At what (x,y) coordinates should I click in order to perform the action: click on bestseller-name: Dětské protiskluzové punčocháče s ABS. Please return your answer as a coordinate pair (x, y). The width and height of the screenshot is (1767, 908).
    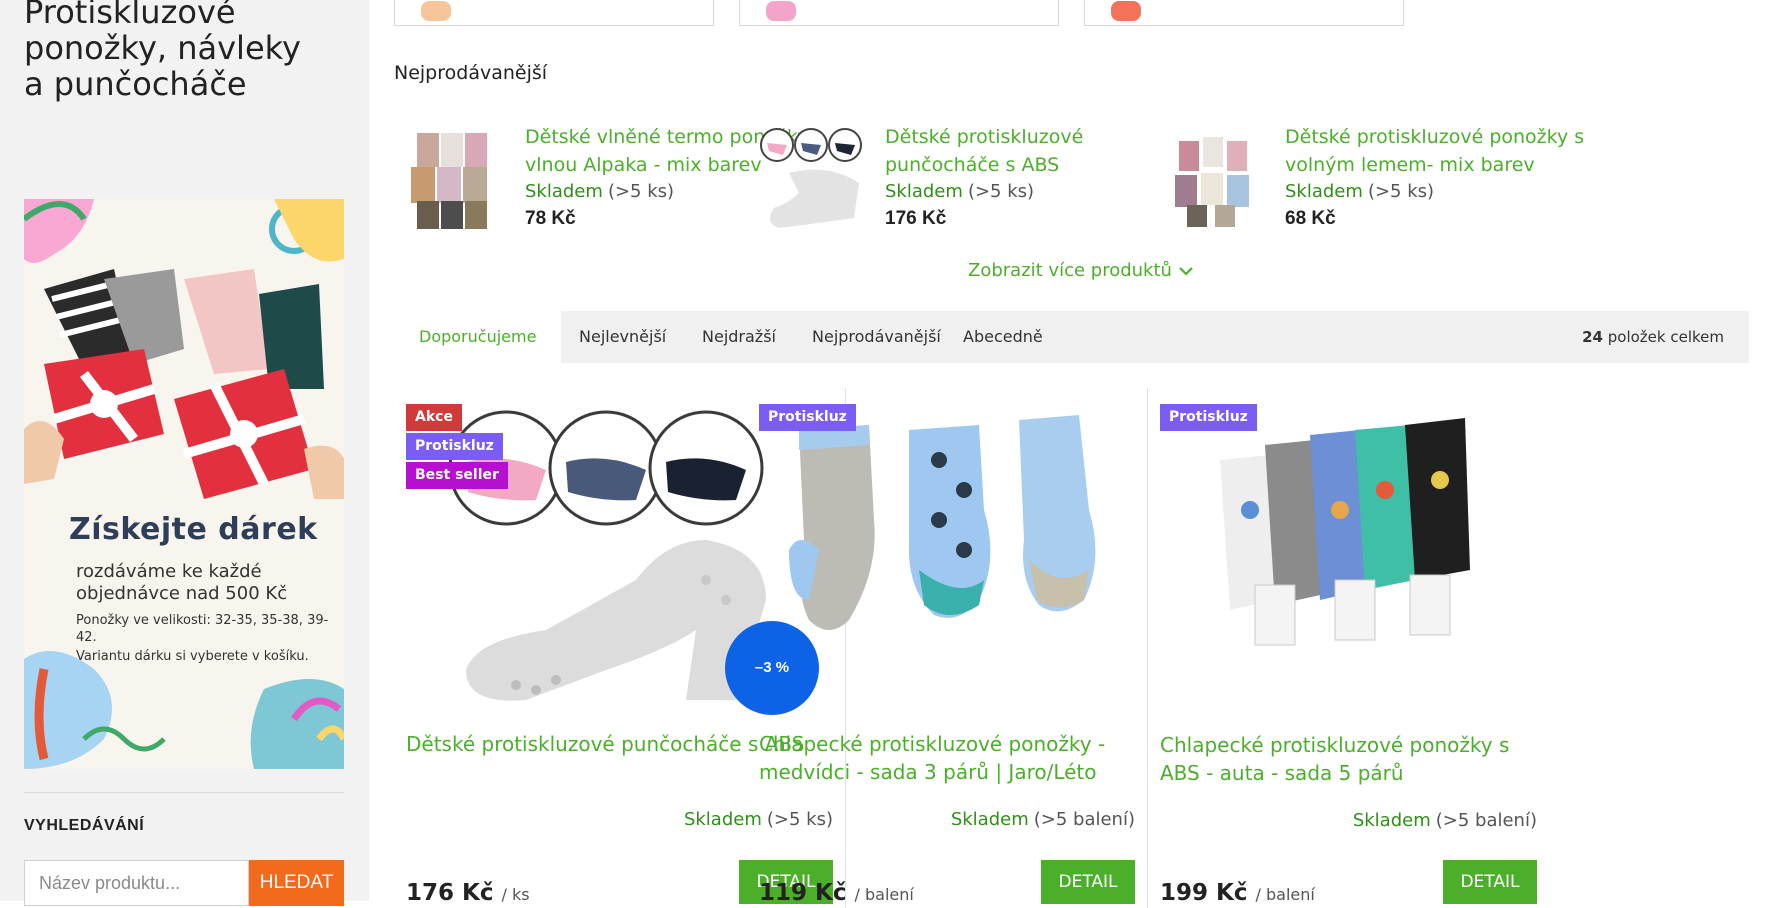
    Looking at the image, I should click on (1035, 151).